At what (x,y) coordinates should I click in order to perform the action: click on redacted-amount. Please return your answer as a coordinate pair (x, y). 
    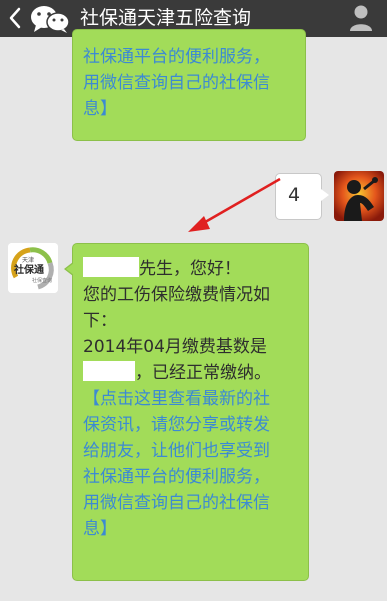
    Looking at the image, I should click on (109, 371).